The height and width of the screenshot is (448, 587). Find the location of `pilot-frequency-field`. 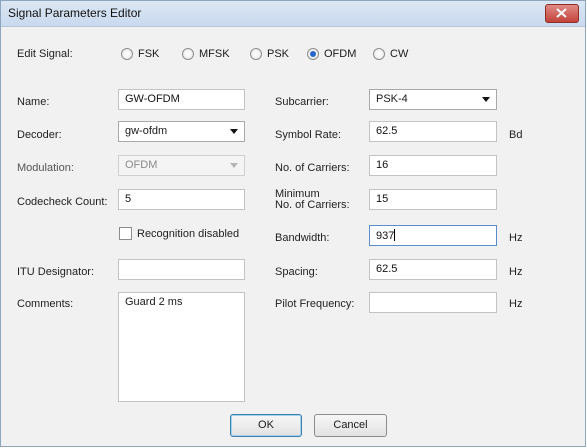

pilot-frequency-field is located at coordinates (433, 302).